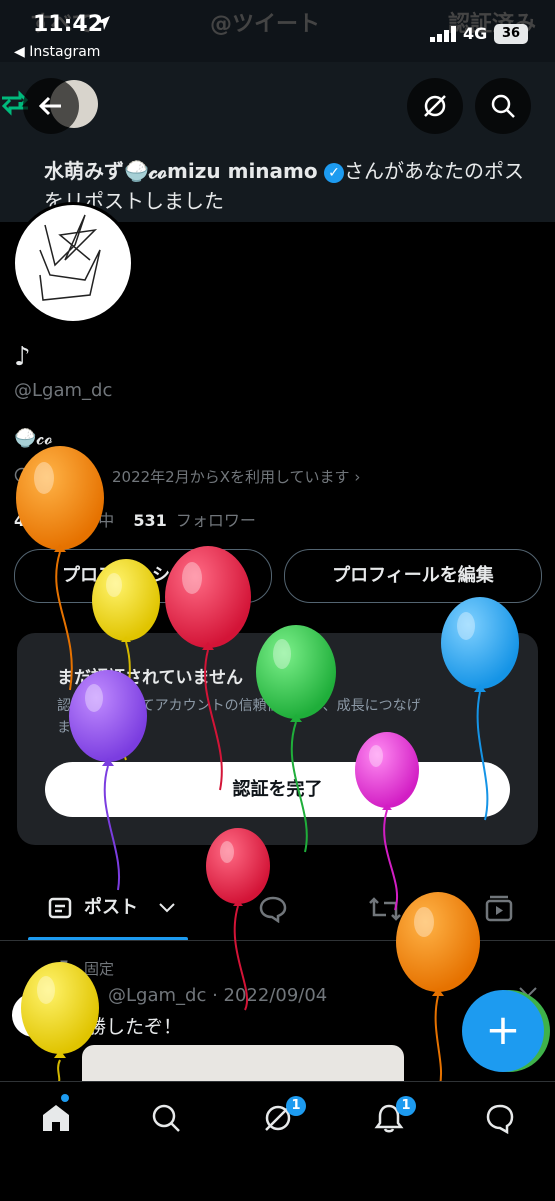 This screenshot has width=555, height=1201. What do you see at coordinates (443, 34) in the screenshot?
I see `signal-icon` at bounding box center [443, 34].